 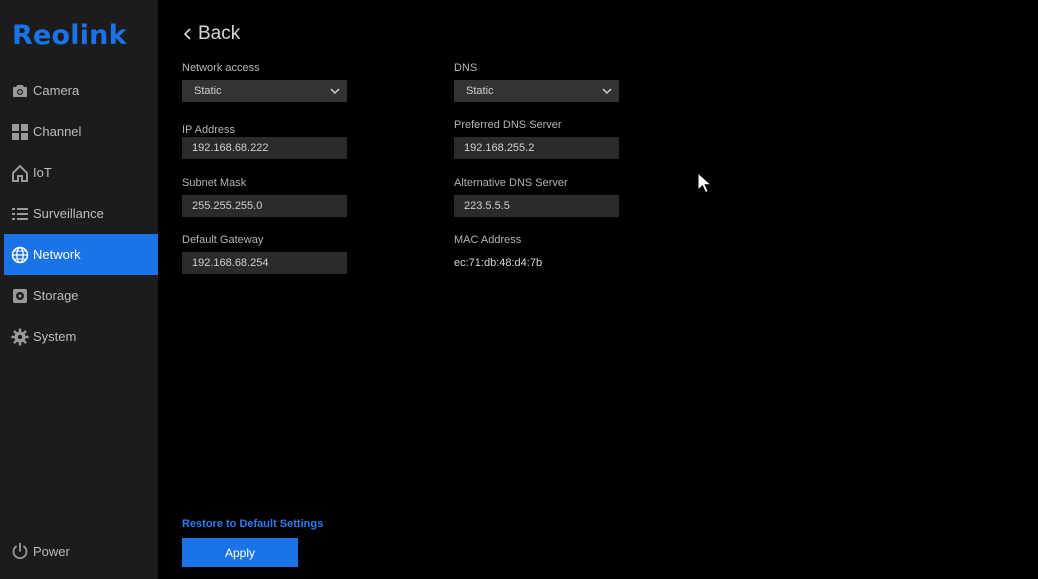 I want to click on dns-value: Static, so click(x=480, y=91).